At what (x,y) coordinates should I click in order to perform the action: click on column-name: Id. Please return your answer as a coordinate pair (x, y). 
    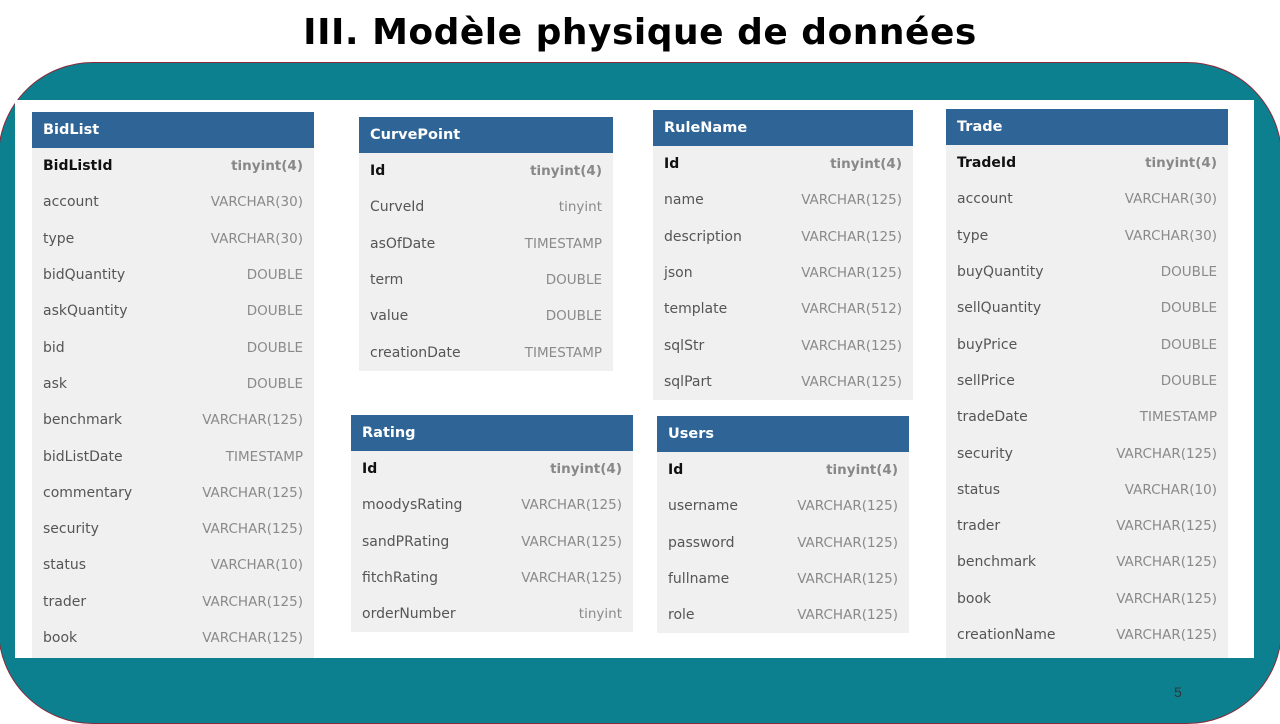
    Looking at the image, I should click on (672, 164).